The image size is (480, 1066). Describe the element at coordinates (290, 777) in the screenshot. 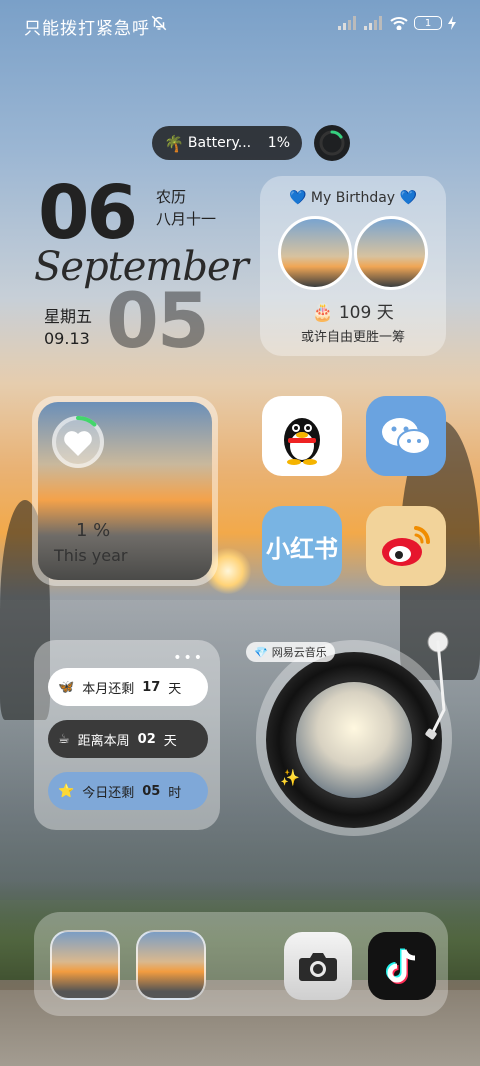

I see `sparkle-icon: ✨` at that location.